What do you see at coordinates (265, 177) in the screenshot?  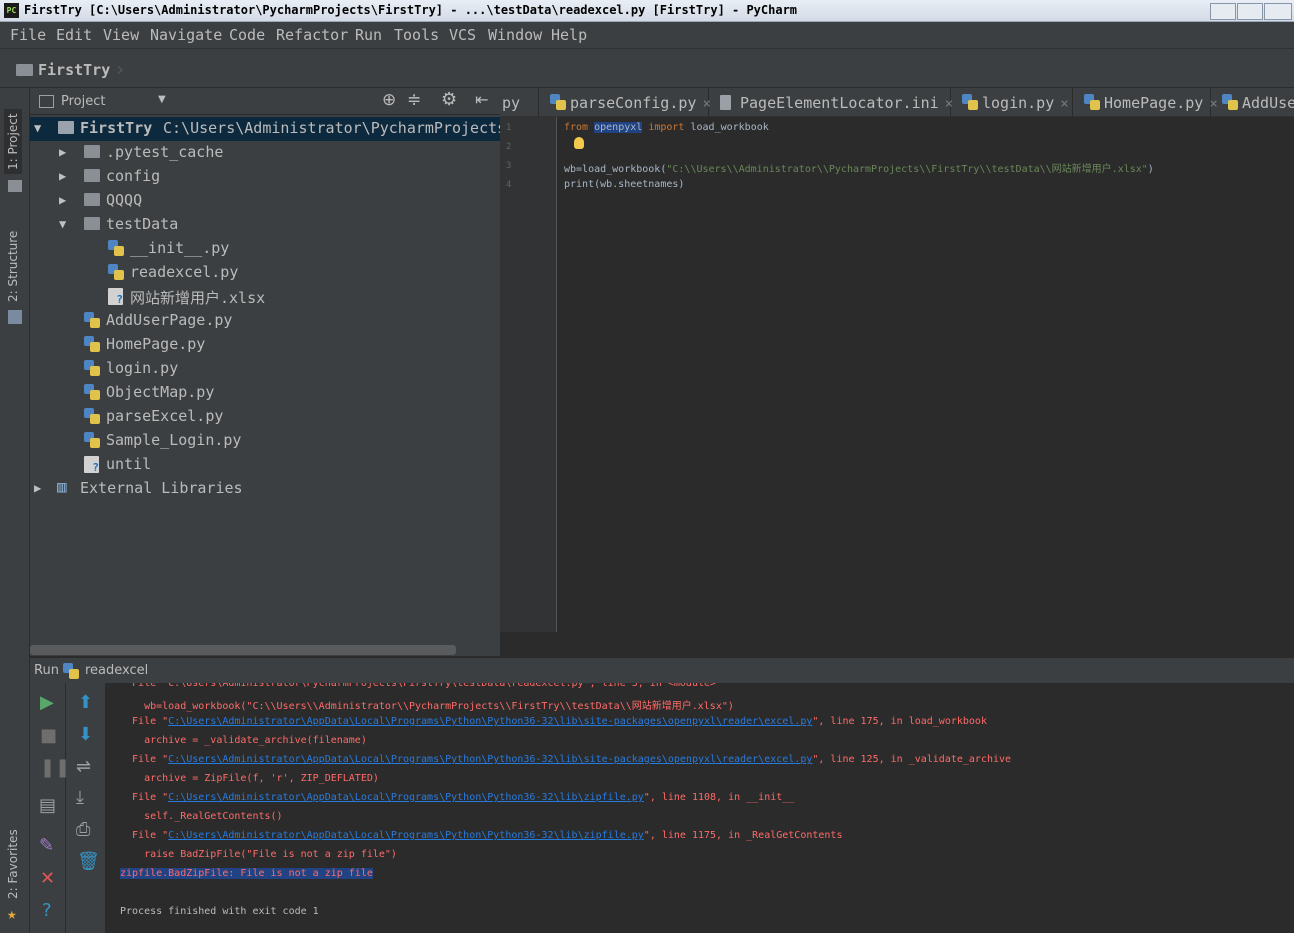 I see `tree-item: ▶ config` at bounding box center [265, 177].